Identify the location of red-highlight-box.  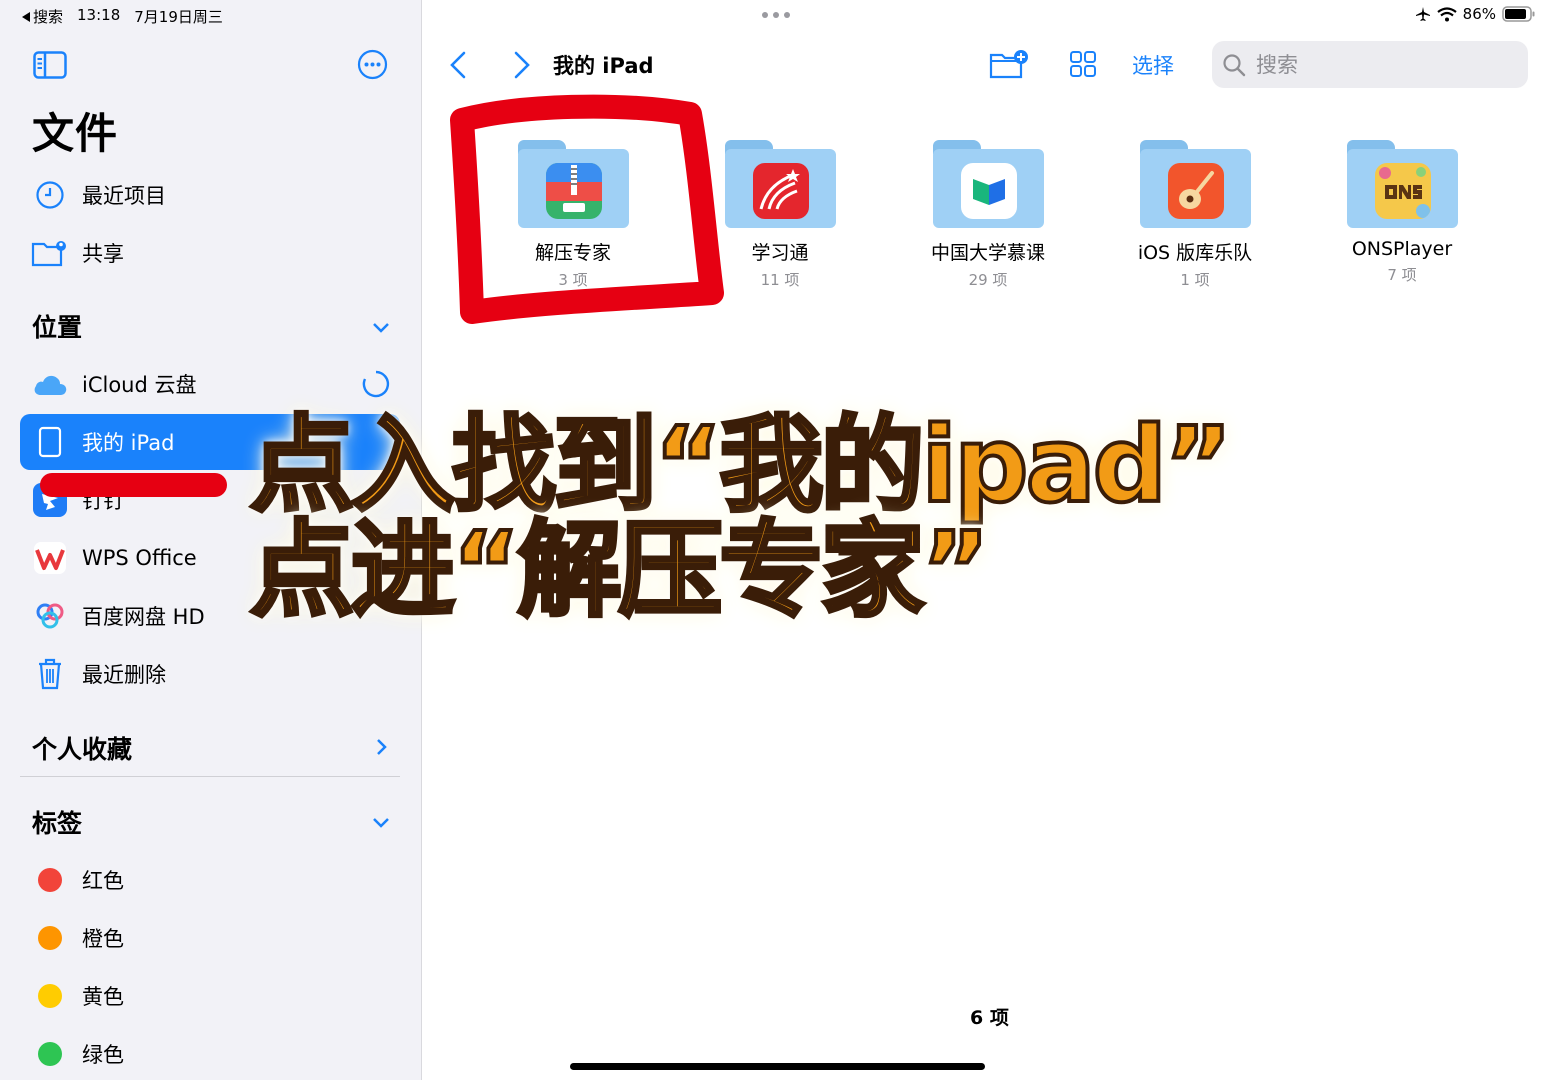
(587, 209).